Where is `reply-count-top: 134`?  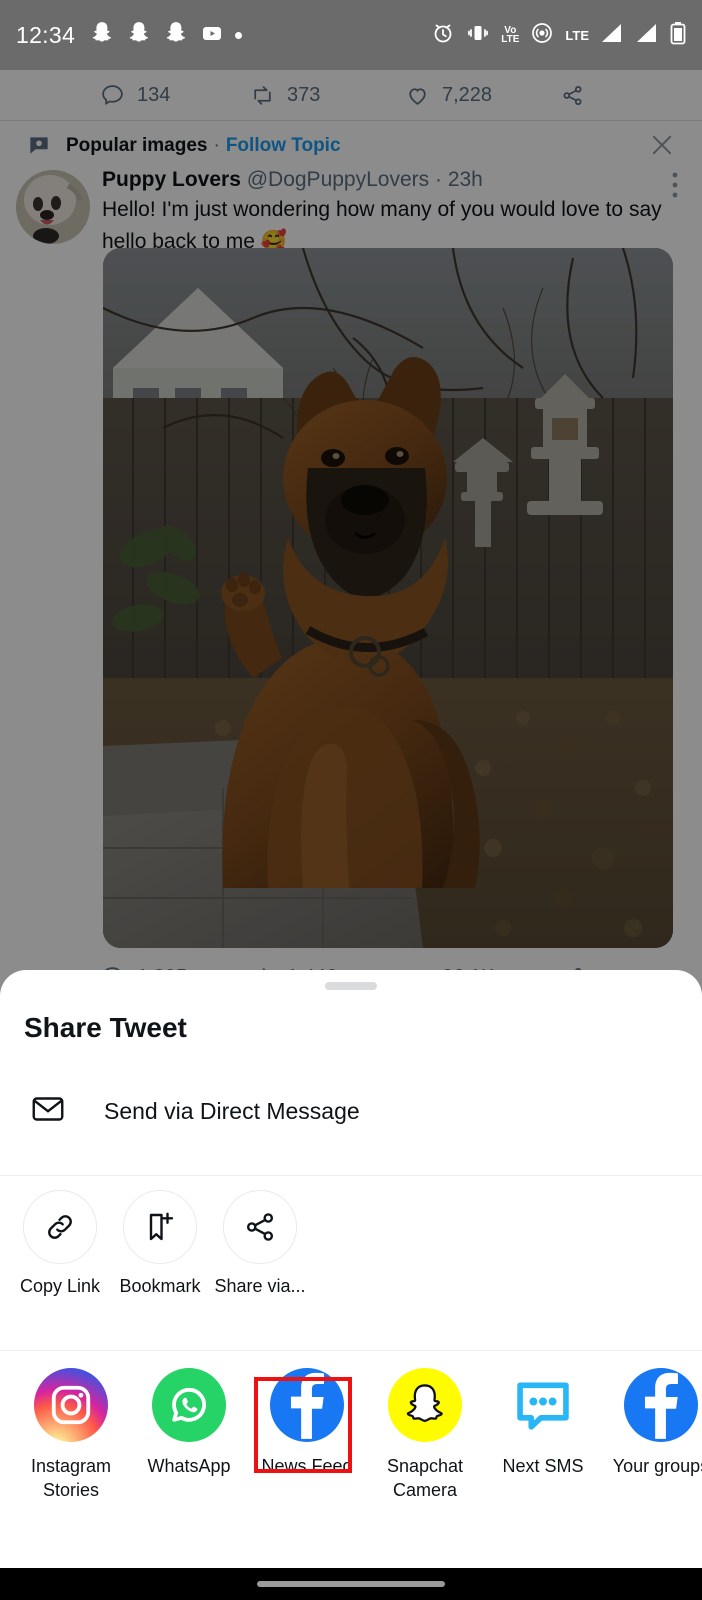
reply-count-top: 134 is located at coordinates (154, 94).